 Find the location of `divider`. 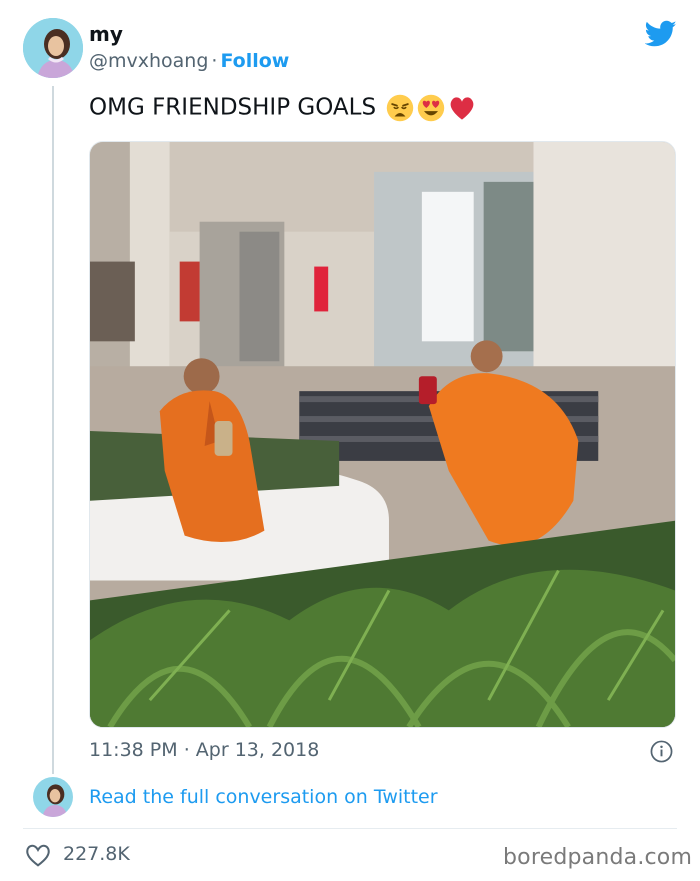

divider is located at coordinates (350, 828).